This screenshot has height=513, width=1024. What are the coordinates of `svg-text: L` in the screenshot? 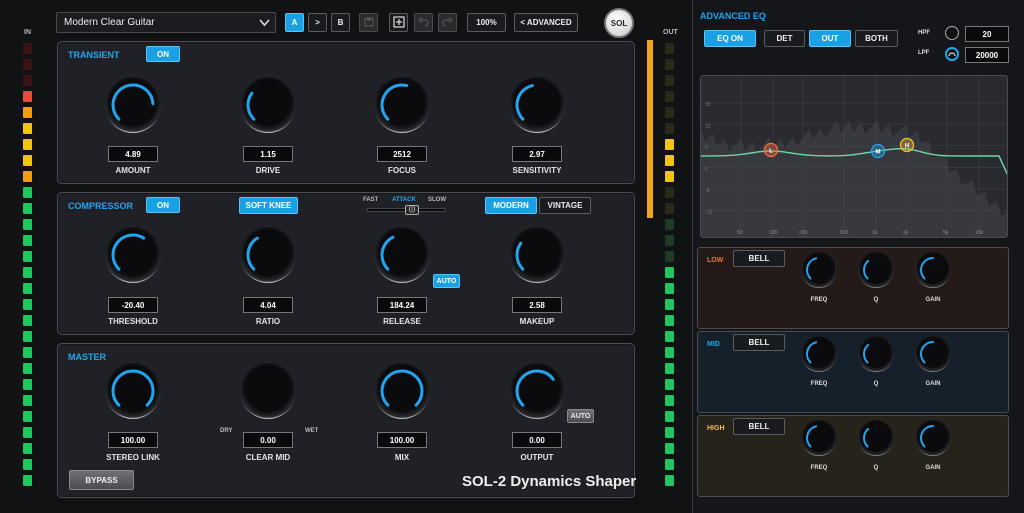 It's located at (771, 151).